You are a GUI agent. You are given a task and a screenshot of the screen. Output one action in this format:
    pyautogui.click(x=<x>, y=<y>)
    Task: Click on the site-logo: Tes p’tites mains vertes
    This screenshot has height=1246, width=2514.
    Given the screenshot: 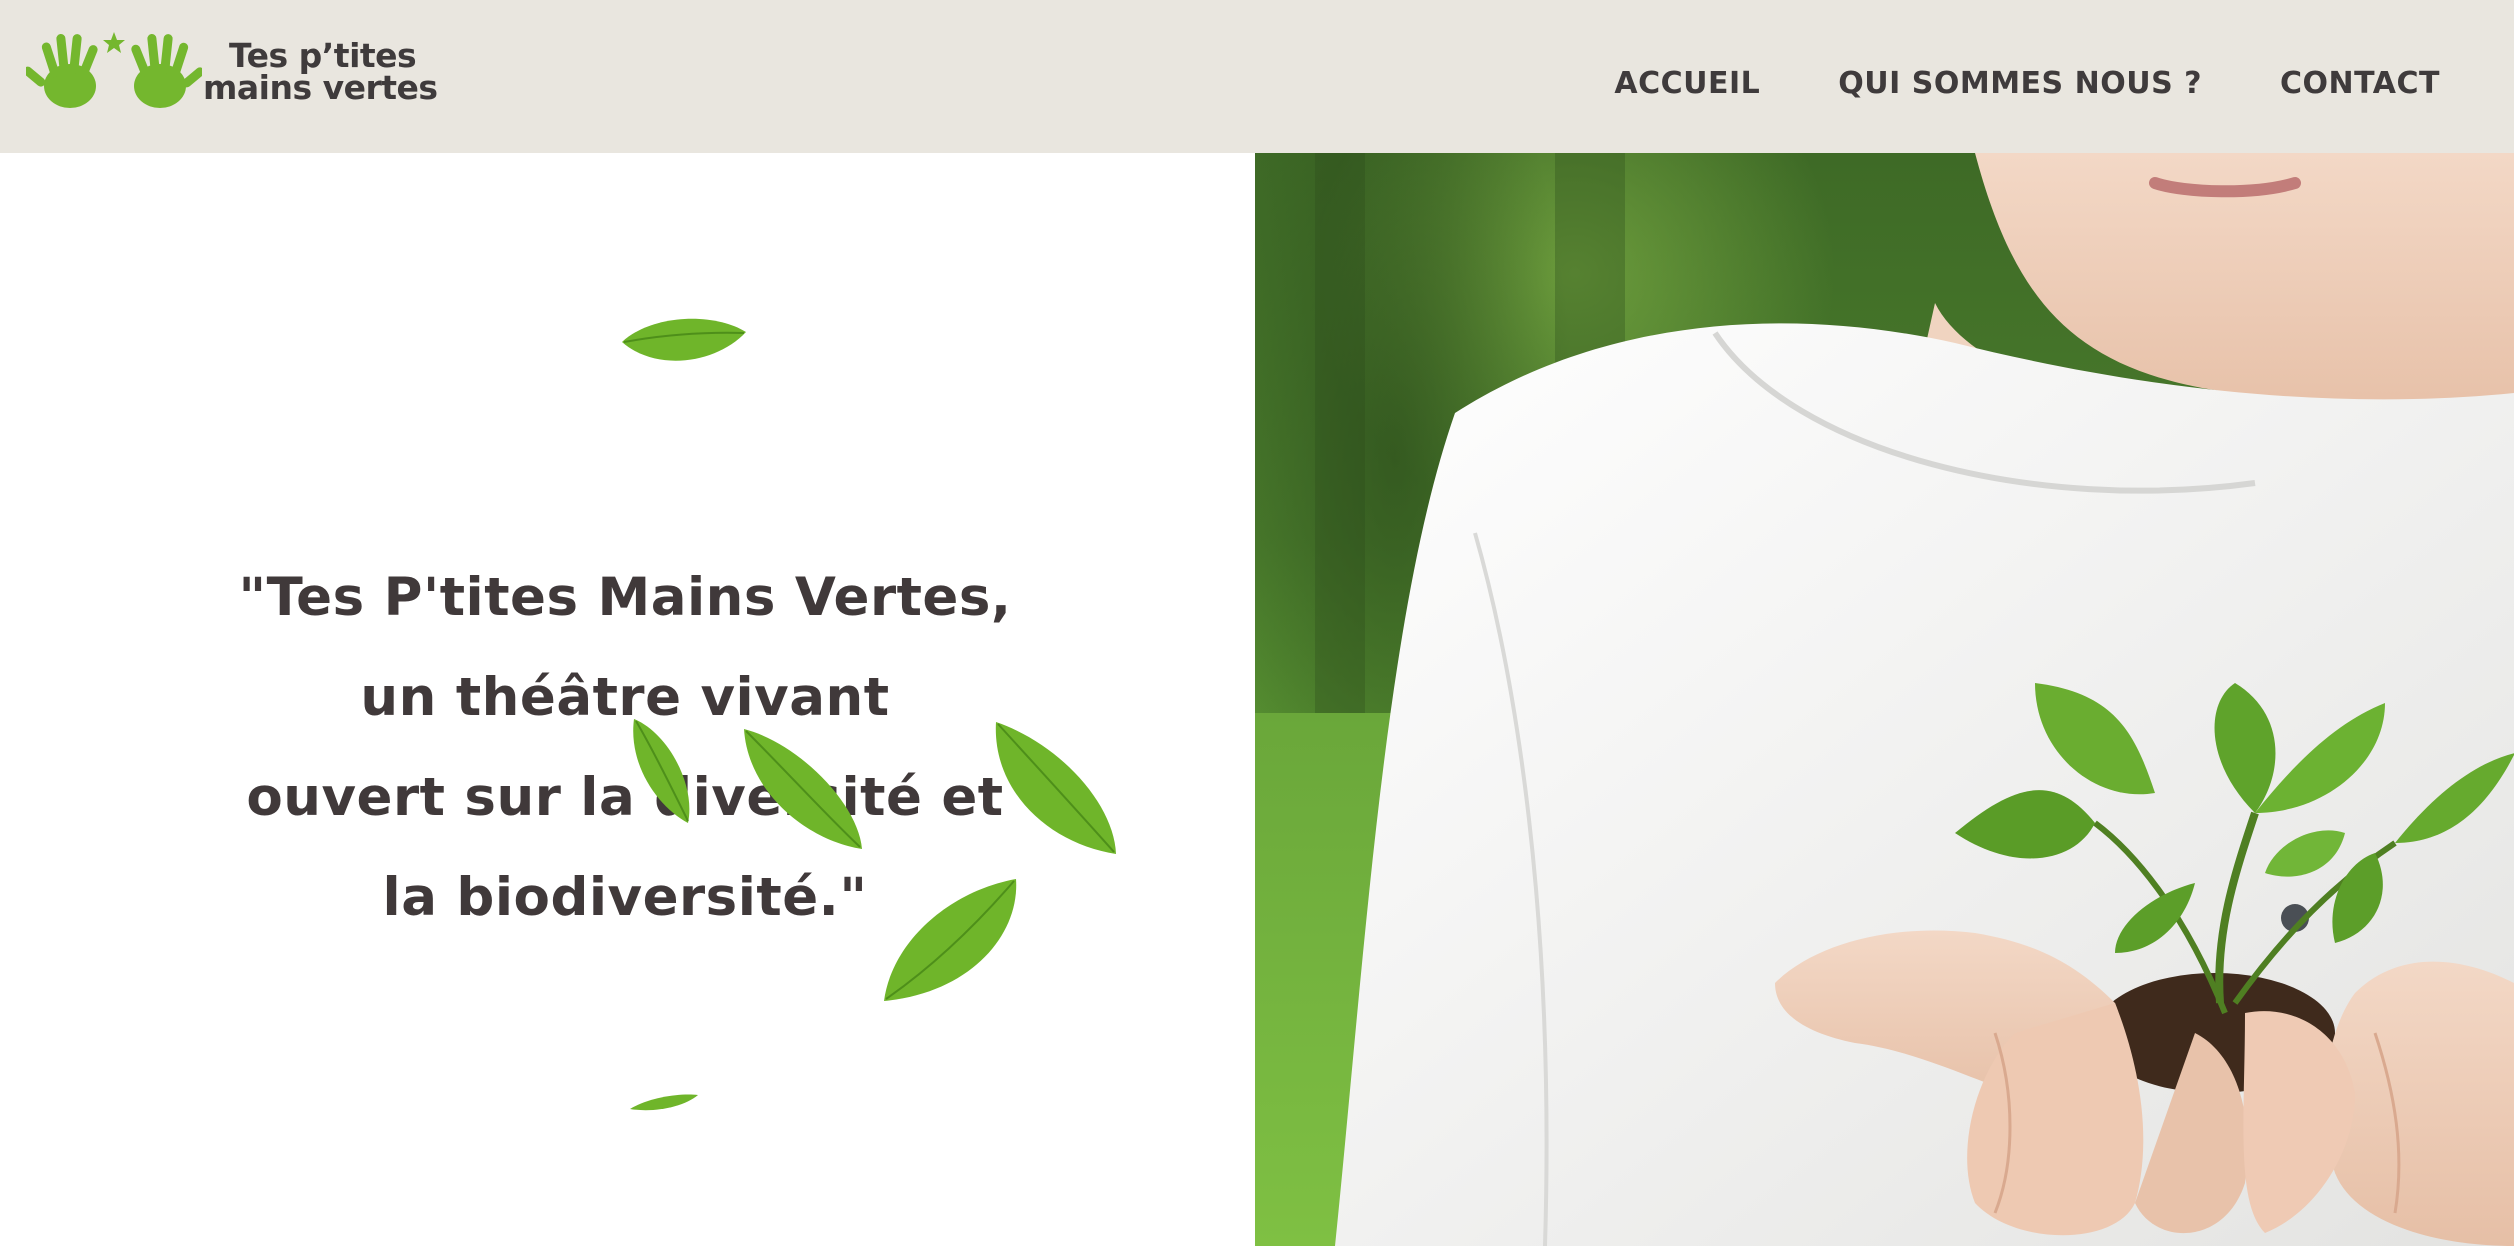 What is the action you would take?
    pyautogui.click(x=236, y=70)
    